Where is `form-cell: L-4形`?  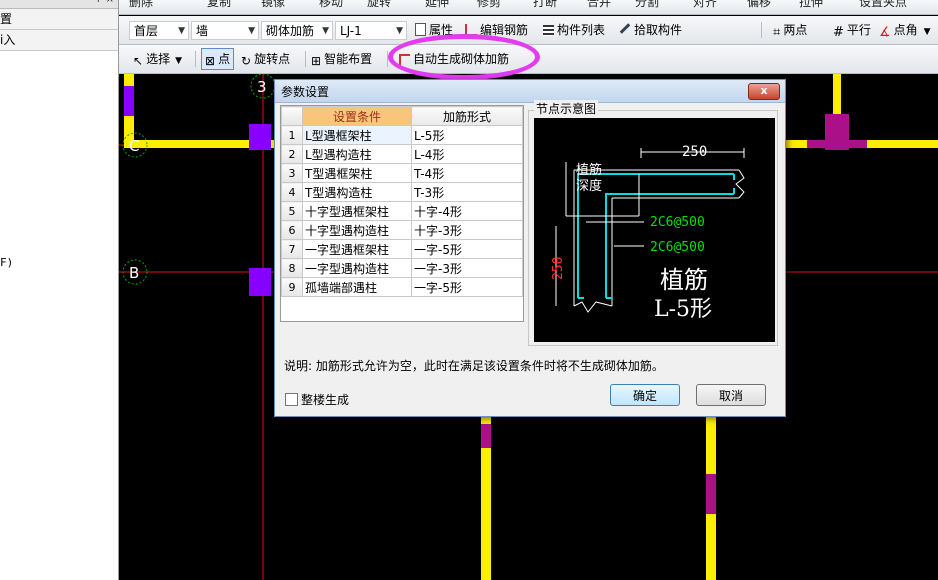 form-cell: L-4形 is located at coordinates (467, 154).